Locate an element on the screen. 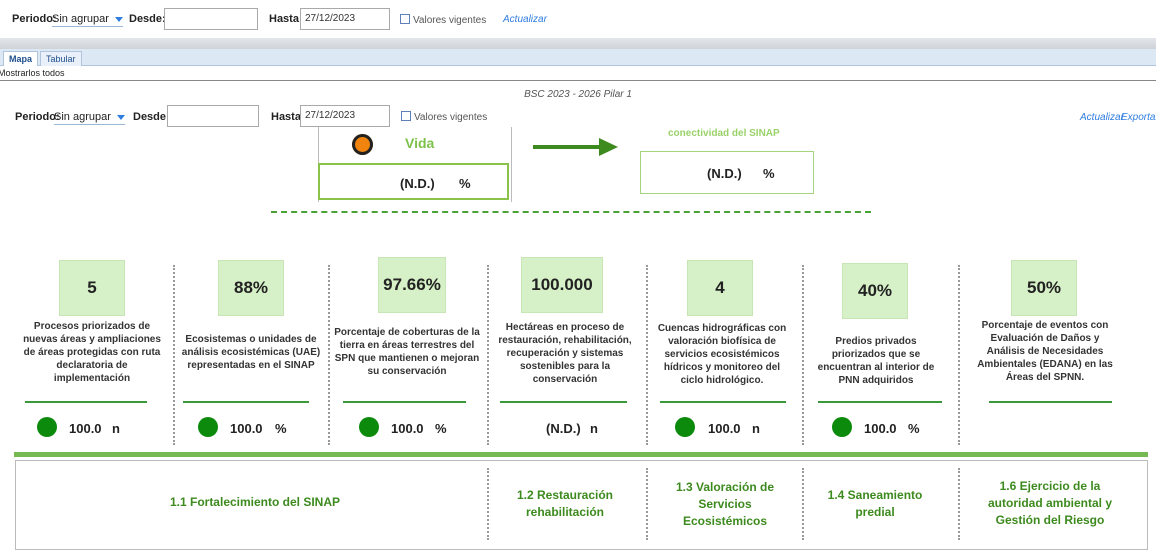 This screenshot has width=1156, height=550. pillar-1-2: 1.2 Restauración rehabilitación is located at coordinates (565, 504).